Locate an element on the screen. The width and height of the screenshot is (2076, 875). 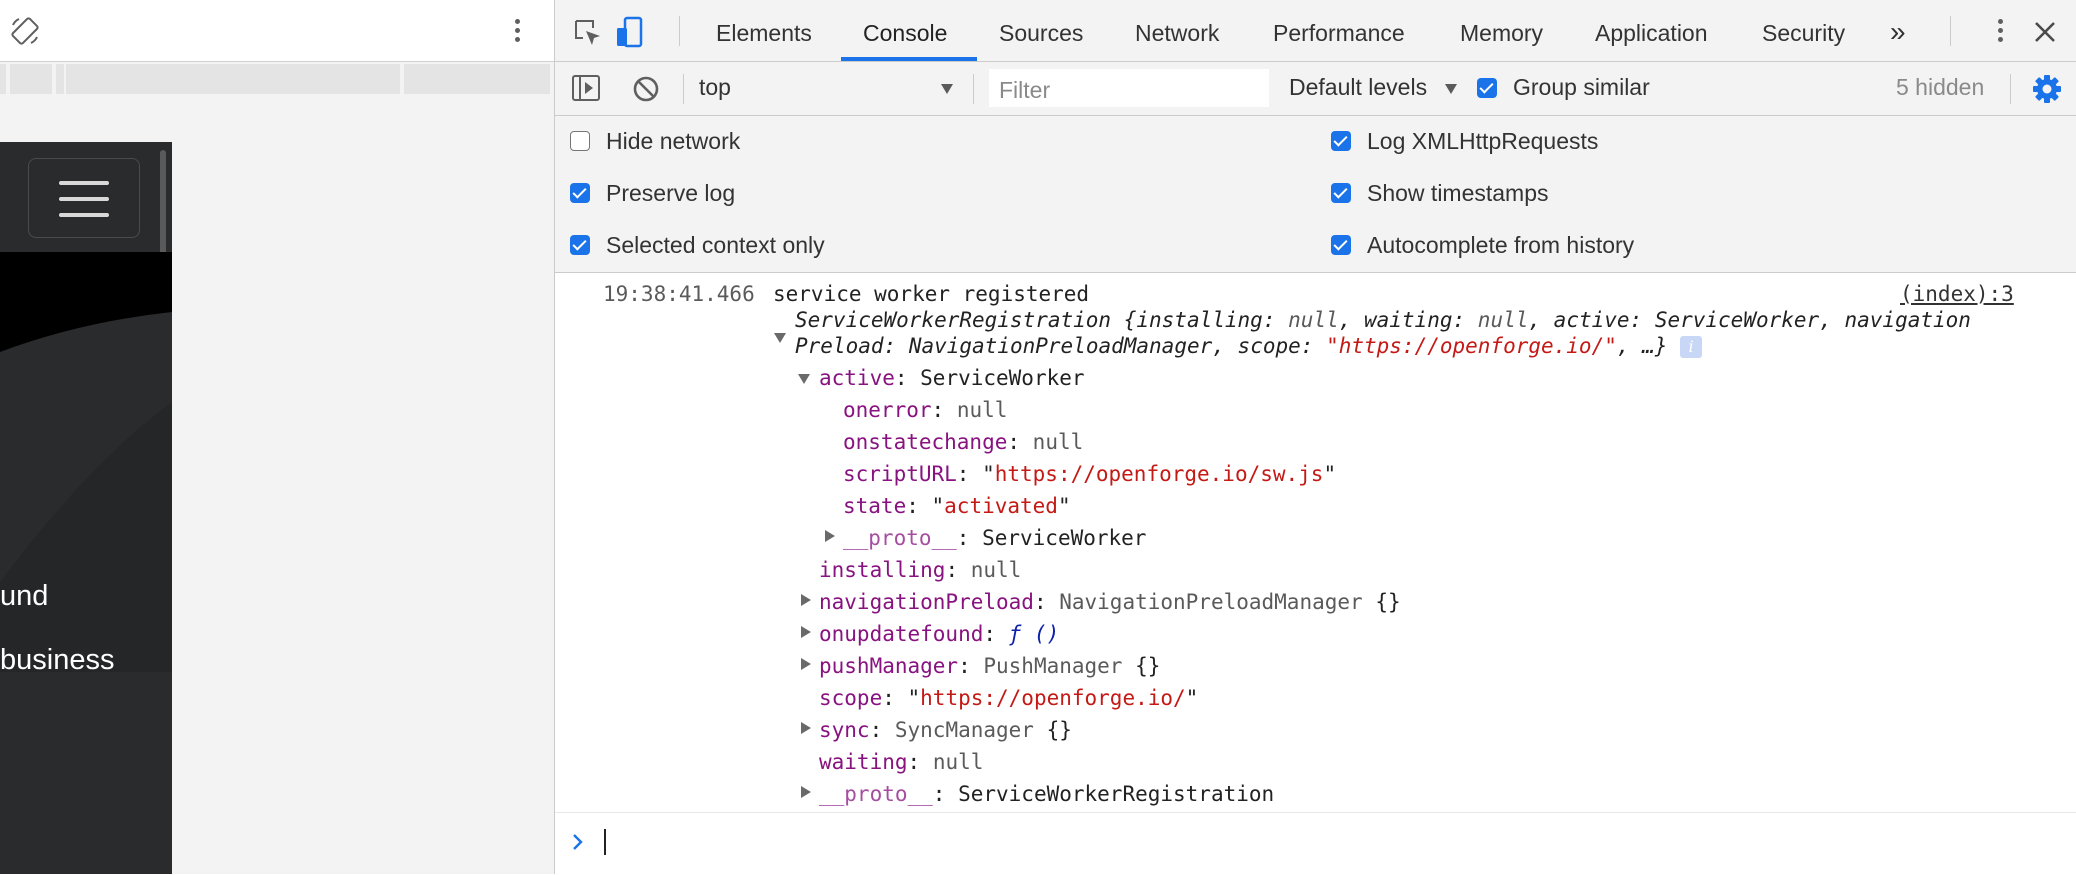
autocomplete-label: Autocomplete from history is located at coordinates (1501, 245).